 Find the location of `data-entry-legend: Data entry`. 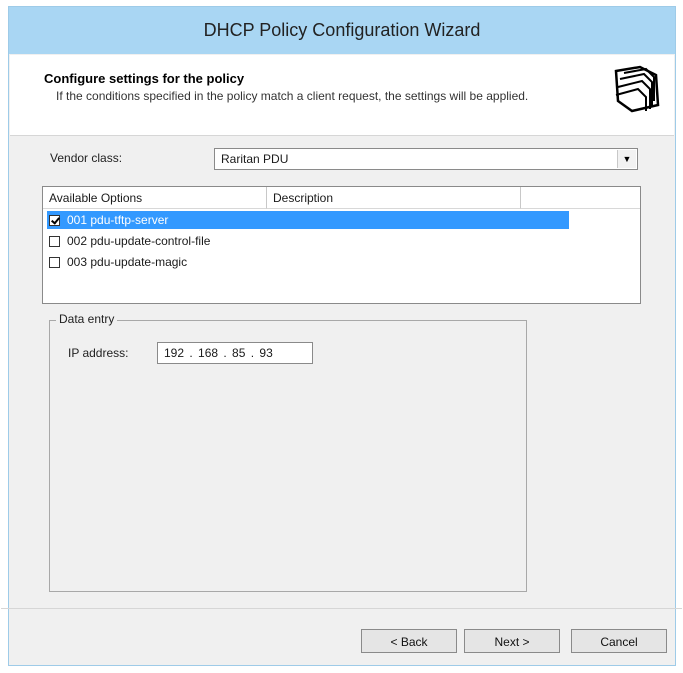

data-entry-legend: Data entry is located at coordinates (87, 319).